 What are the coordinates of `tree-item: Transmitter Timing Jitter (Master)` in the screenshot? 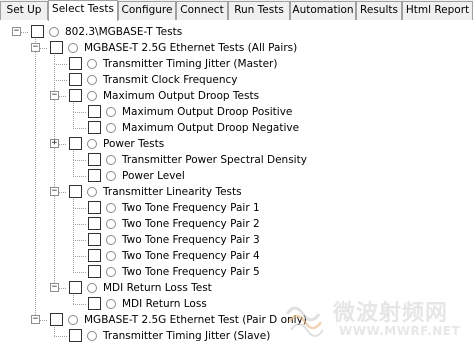 It's located at (235, 64).